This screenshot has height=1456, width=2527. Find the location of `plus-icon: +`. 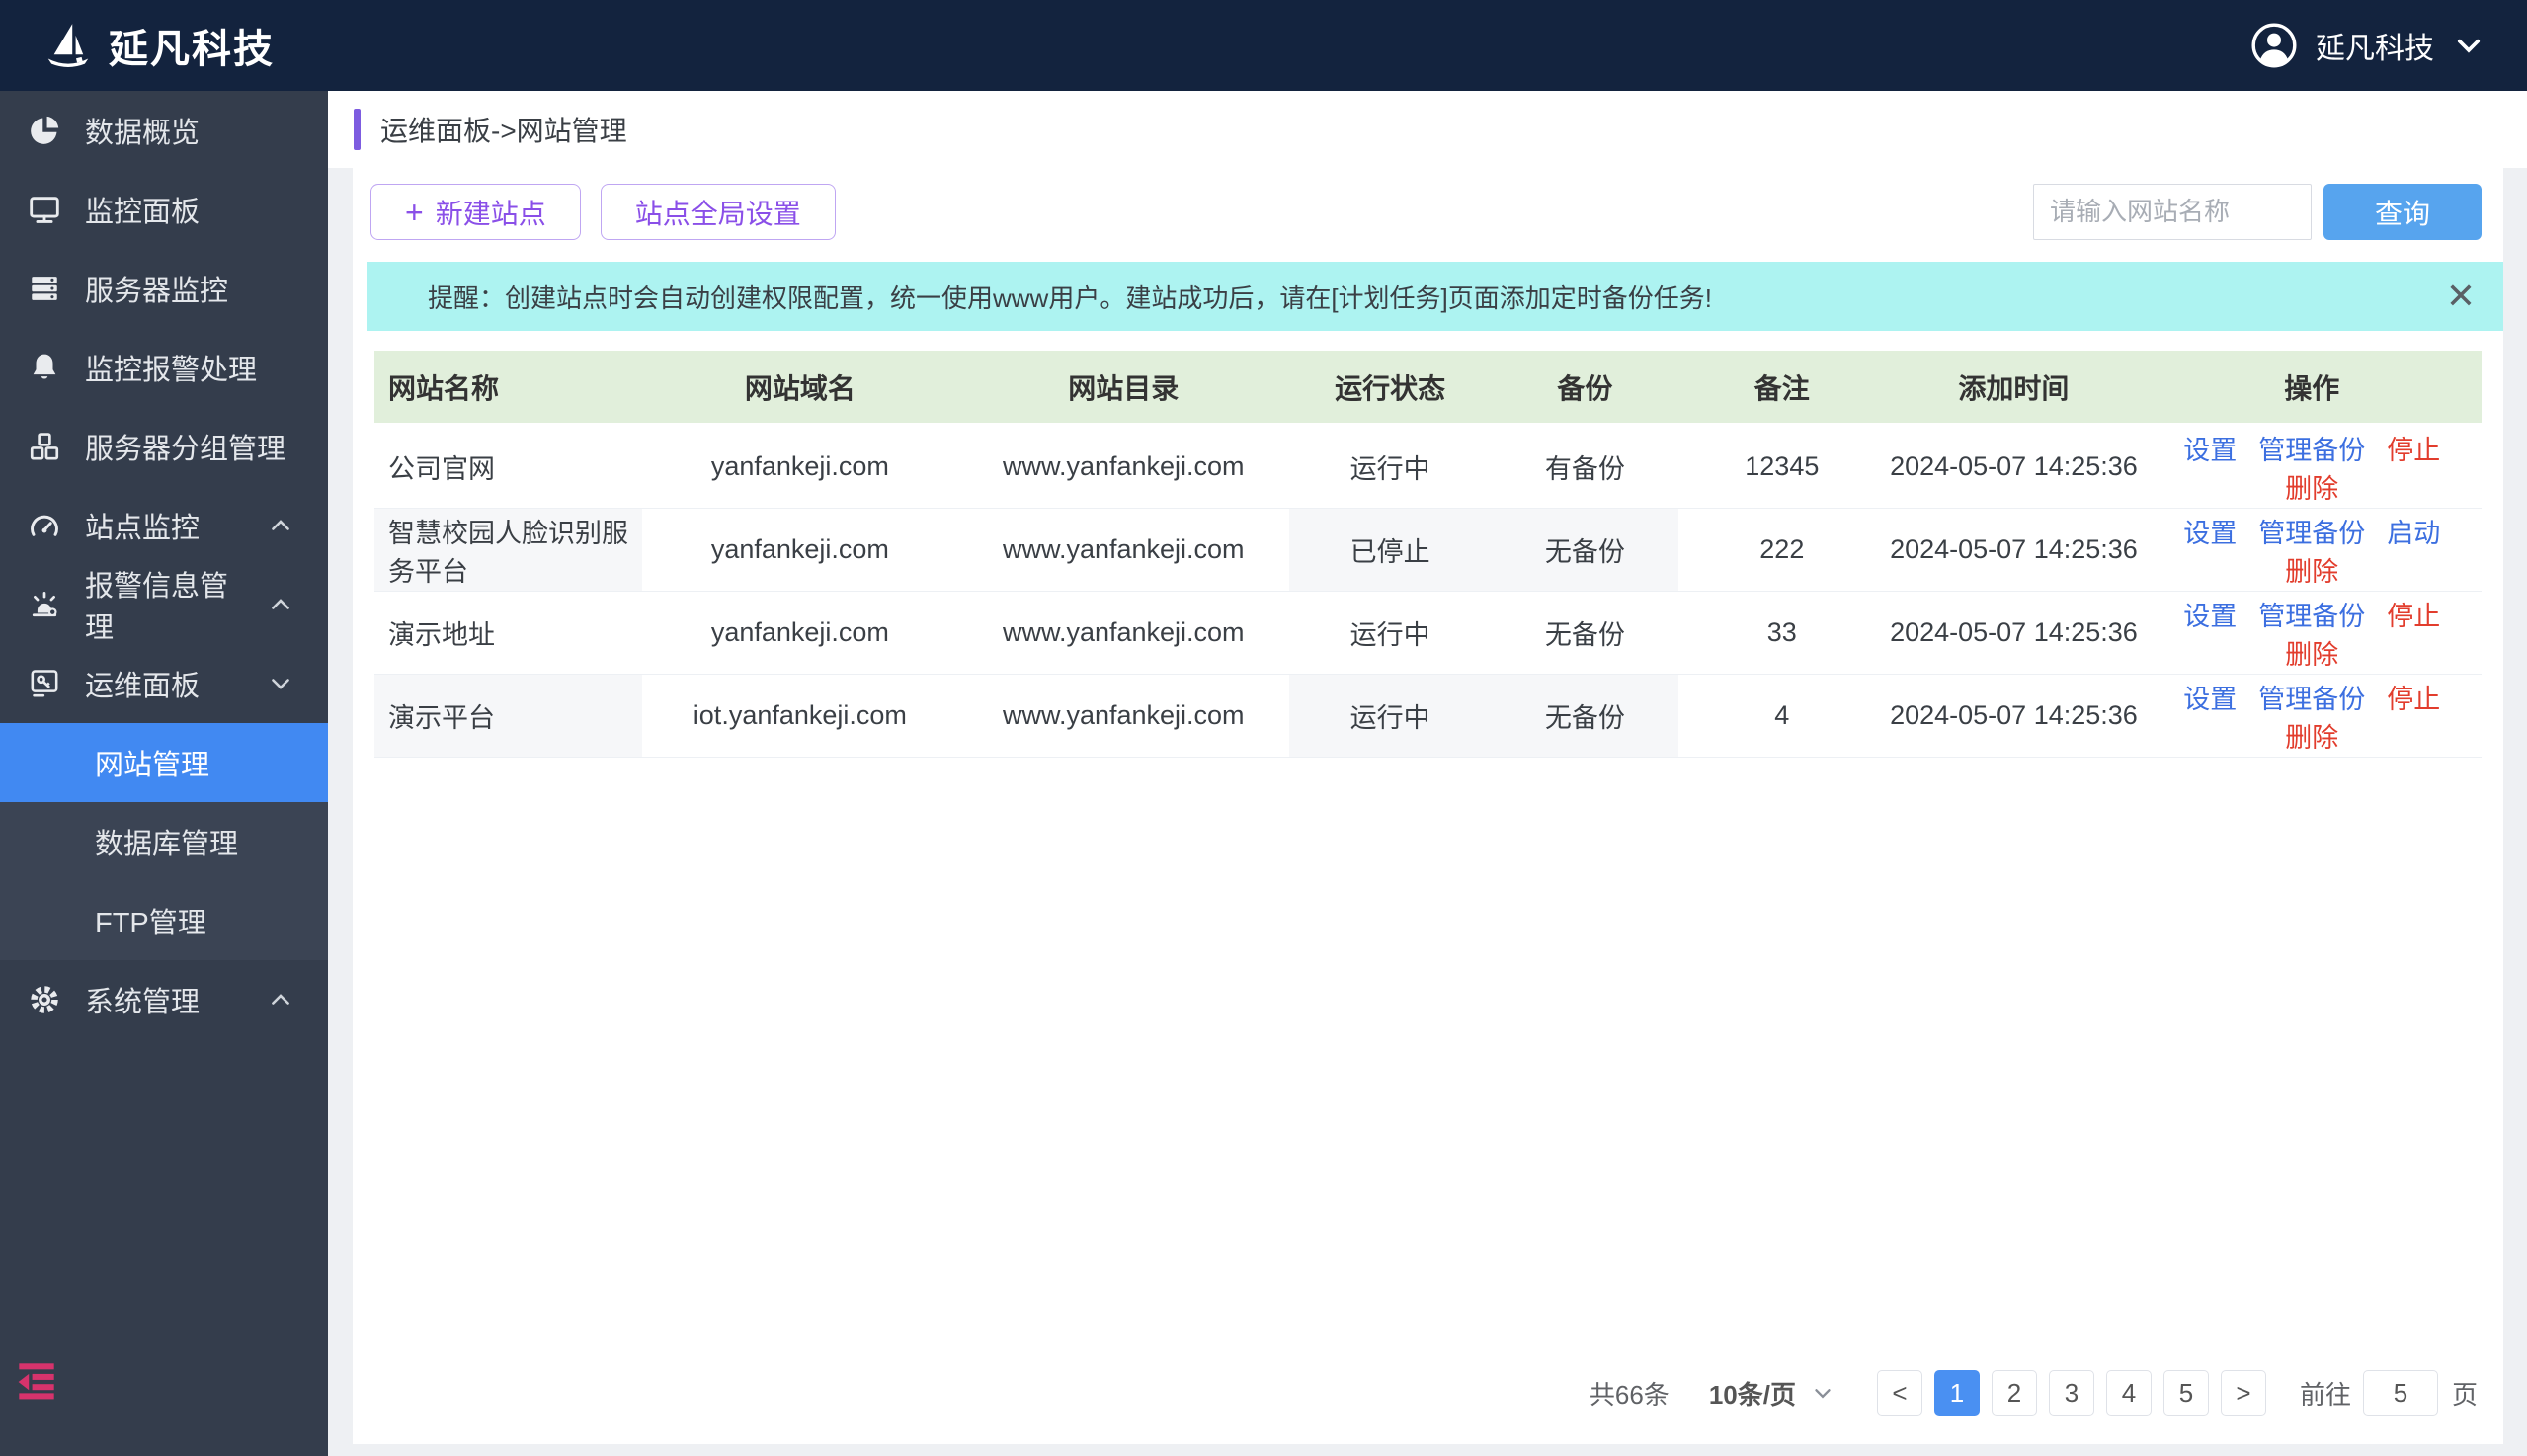

plus-icon: + is located at coordinates (414, 212).